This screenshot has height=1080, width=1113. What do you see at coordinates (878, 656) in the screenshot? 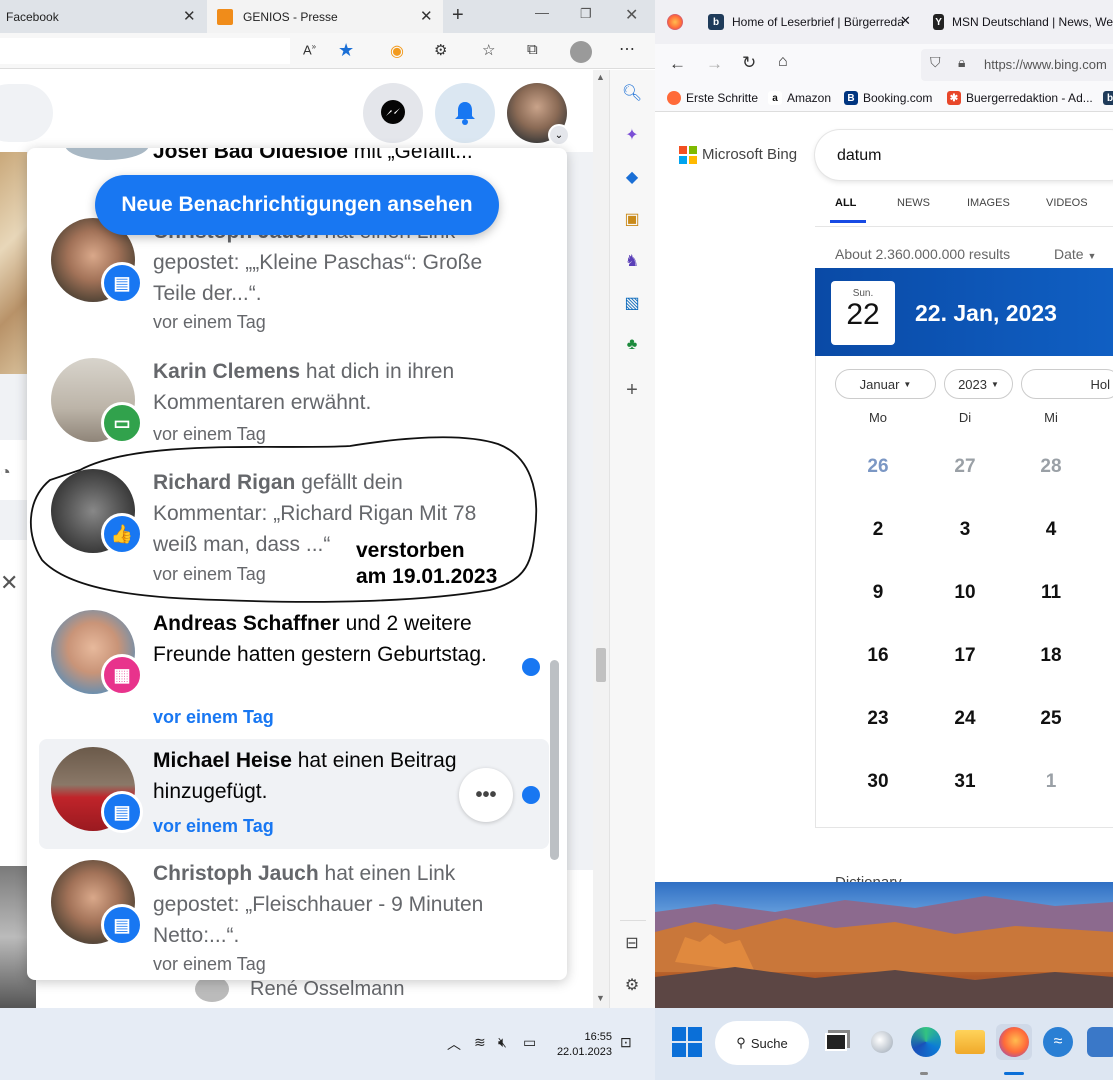
I see `calendar-day: 16` at bounding box center [878, 656].